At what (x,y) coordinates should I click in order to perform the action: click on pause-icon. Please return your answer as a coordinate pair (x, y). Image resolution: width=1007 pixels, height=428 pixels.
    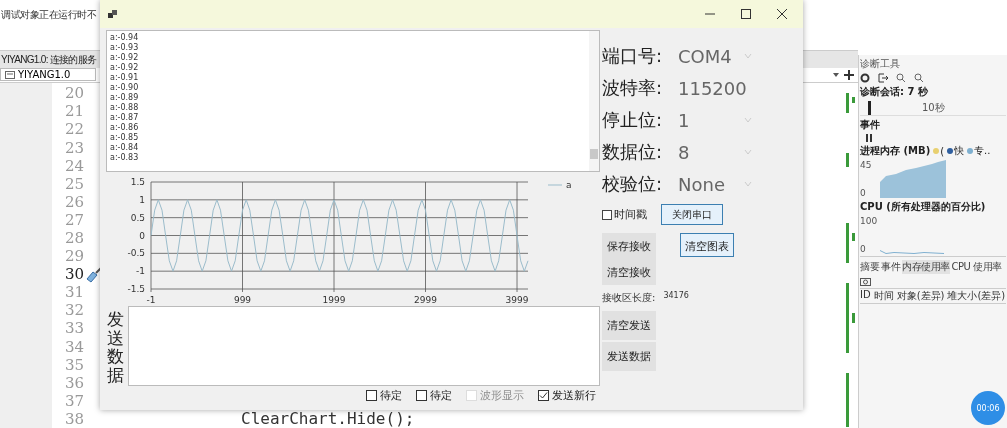
    Looking at the image, I should click on (869, 138).